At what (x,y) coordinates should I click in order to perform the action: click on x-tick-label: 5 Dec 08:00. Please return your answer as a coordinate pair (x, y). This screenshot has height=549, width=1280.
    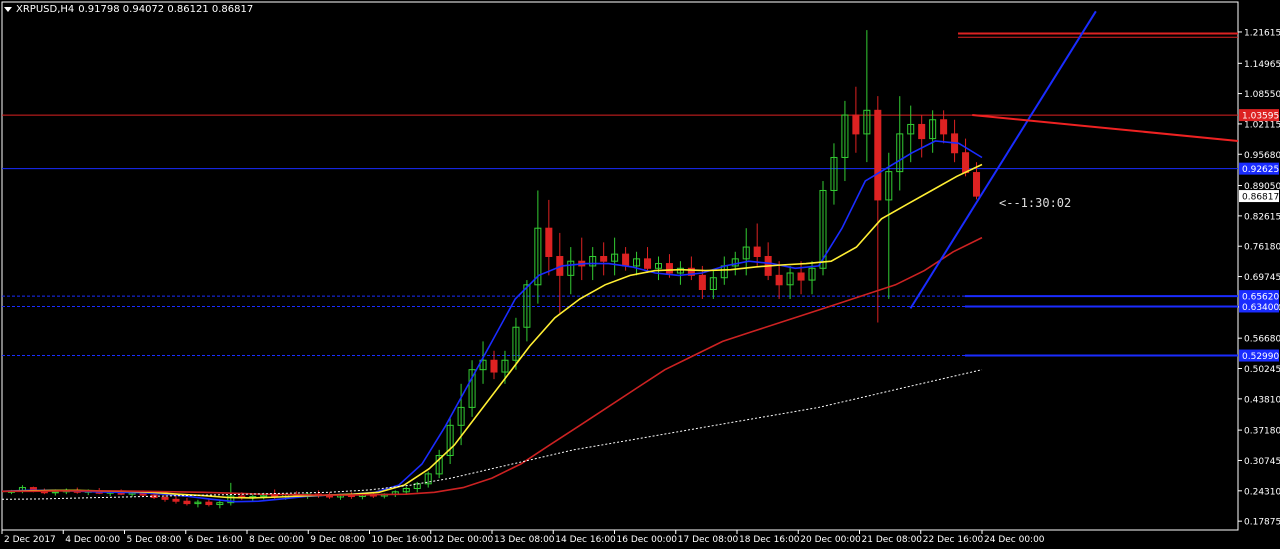
    Looking at the image, I should click on (154, 540).